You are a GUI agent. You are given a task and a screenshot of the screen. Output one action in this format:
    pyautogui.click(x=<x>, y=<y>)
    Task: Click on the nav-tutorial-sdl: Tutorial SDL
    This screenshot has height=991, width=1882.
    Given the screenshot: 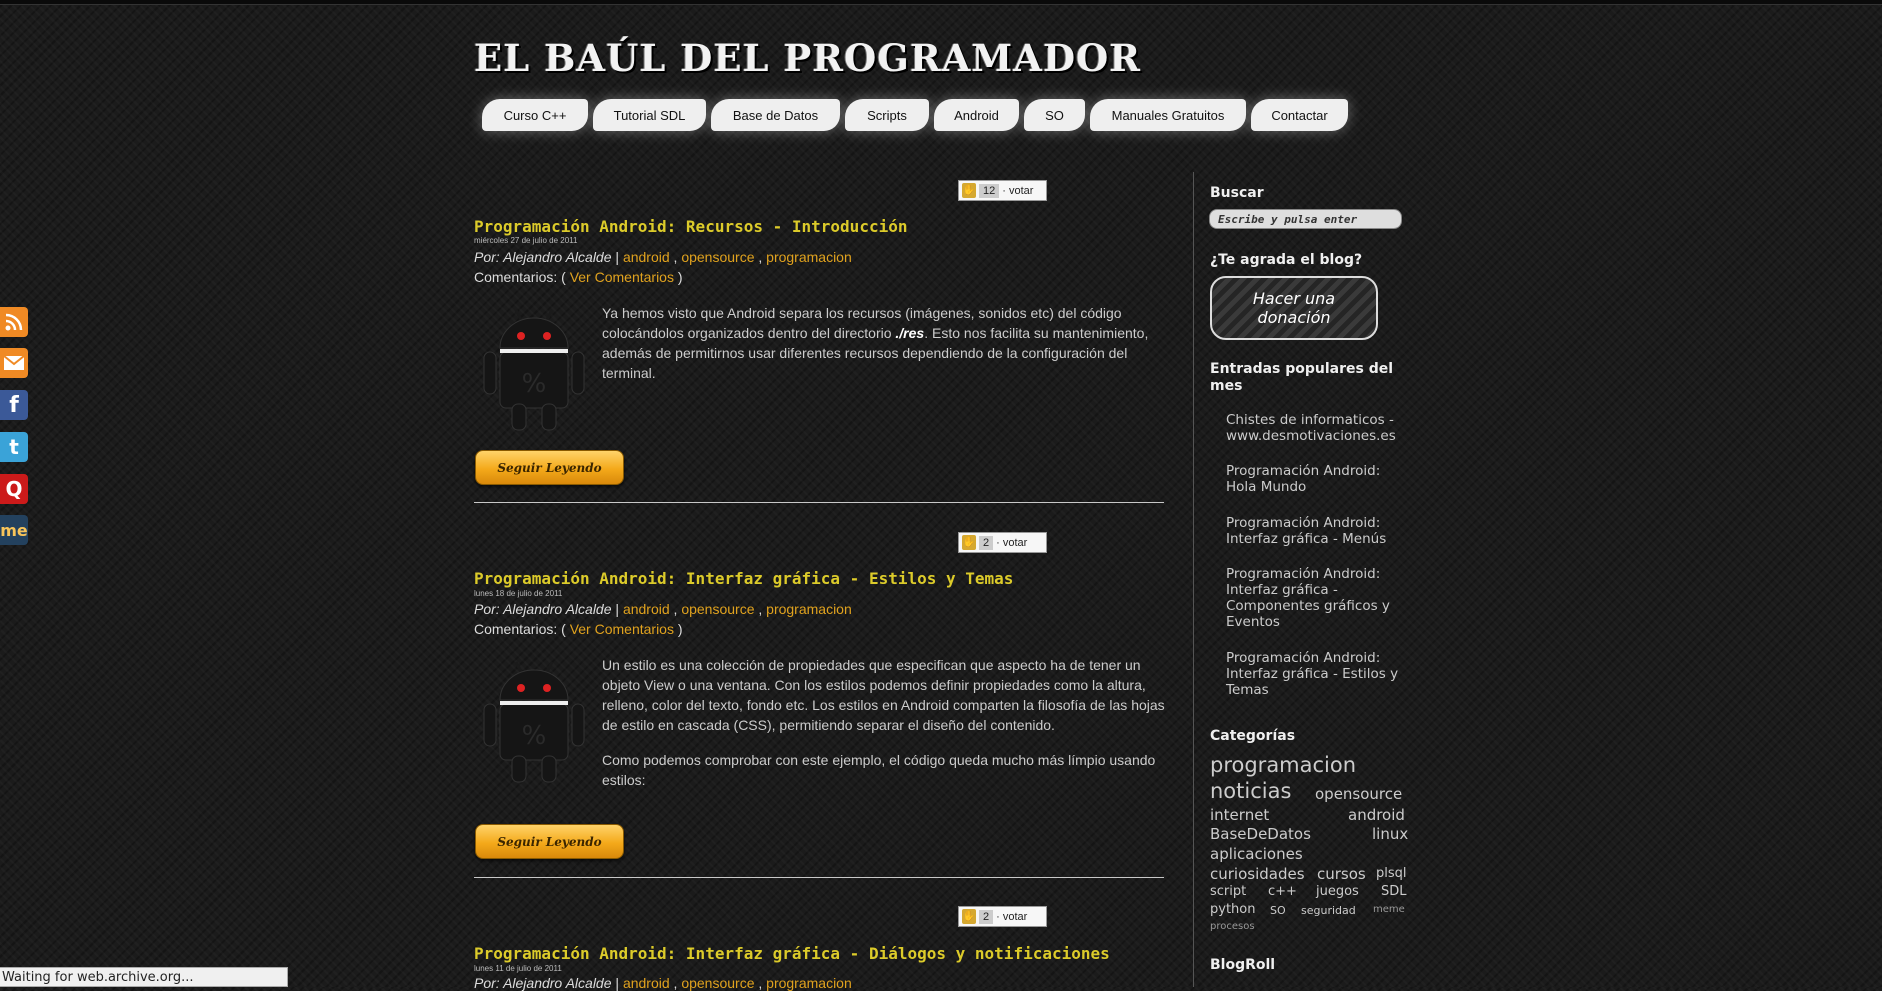 What is the action you would take?
    pyautogui.click(x=649, y=115)
    